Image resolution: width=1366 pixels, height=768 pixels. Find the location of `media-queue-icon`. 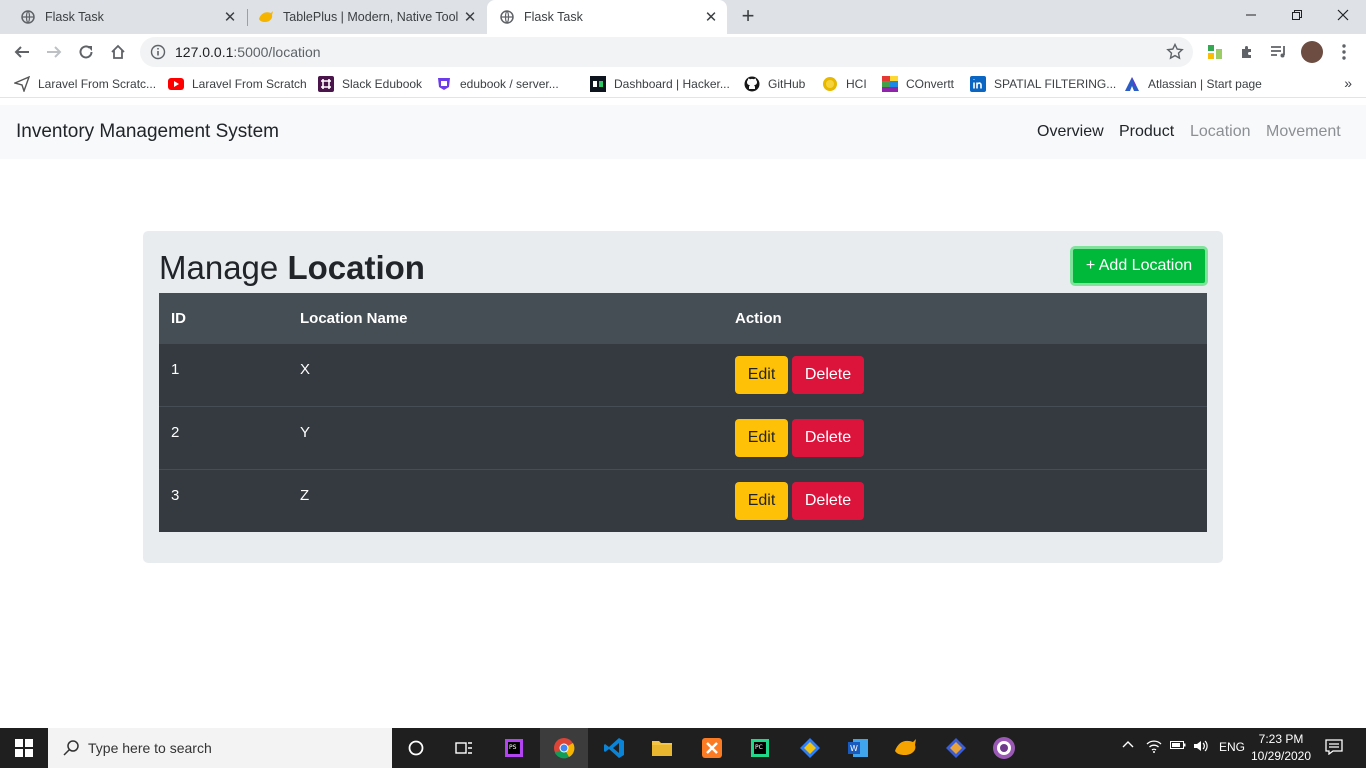

media-queue-icon is located at coordinates (1279, 52).